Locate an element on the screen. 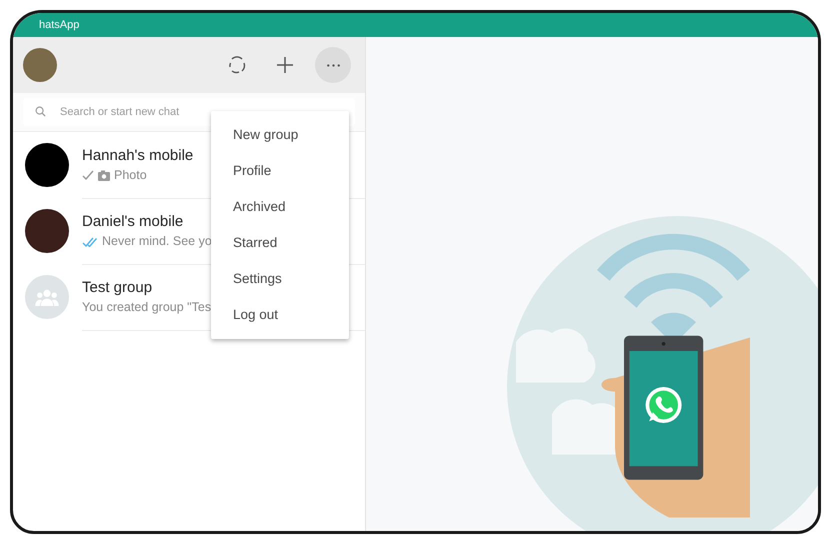 The height and width of the screenshot is (543, 829). profile-photo-placeholder is located at coordinates (40, 65).